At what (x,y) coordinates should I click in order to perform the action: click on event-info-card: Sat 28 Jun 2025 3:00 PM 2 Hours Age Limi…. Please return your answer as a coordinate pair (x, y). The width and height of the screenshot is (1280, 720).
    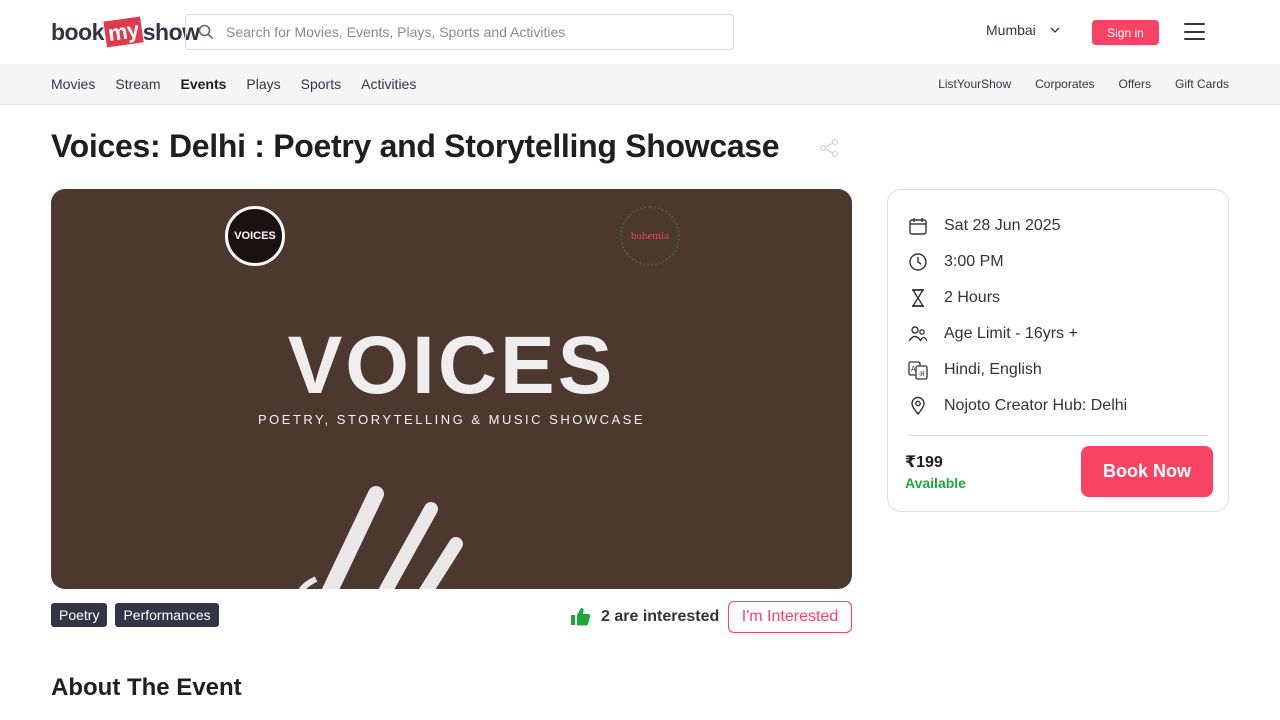
    Looking at the image, I should click on (1058, 350).